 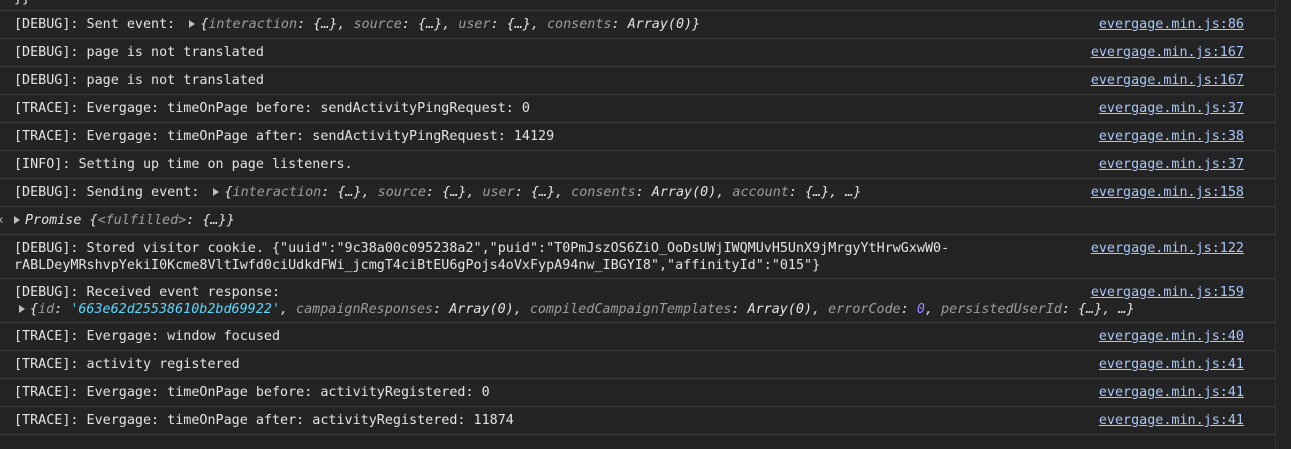 I want to click on log-message: [DEBUG]: Received event response:, so click(x=147, y=292).